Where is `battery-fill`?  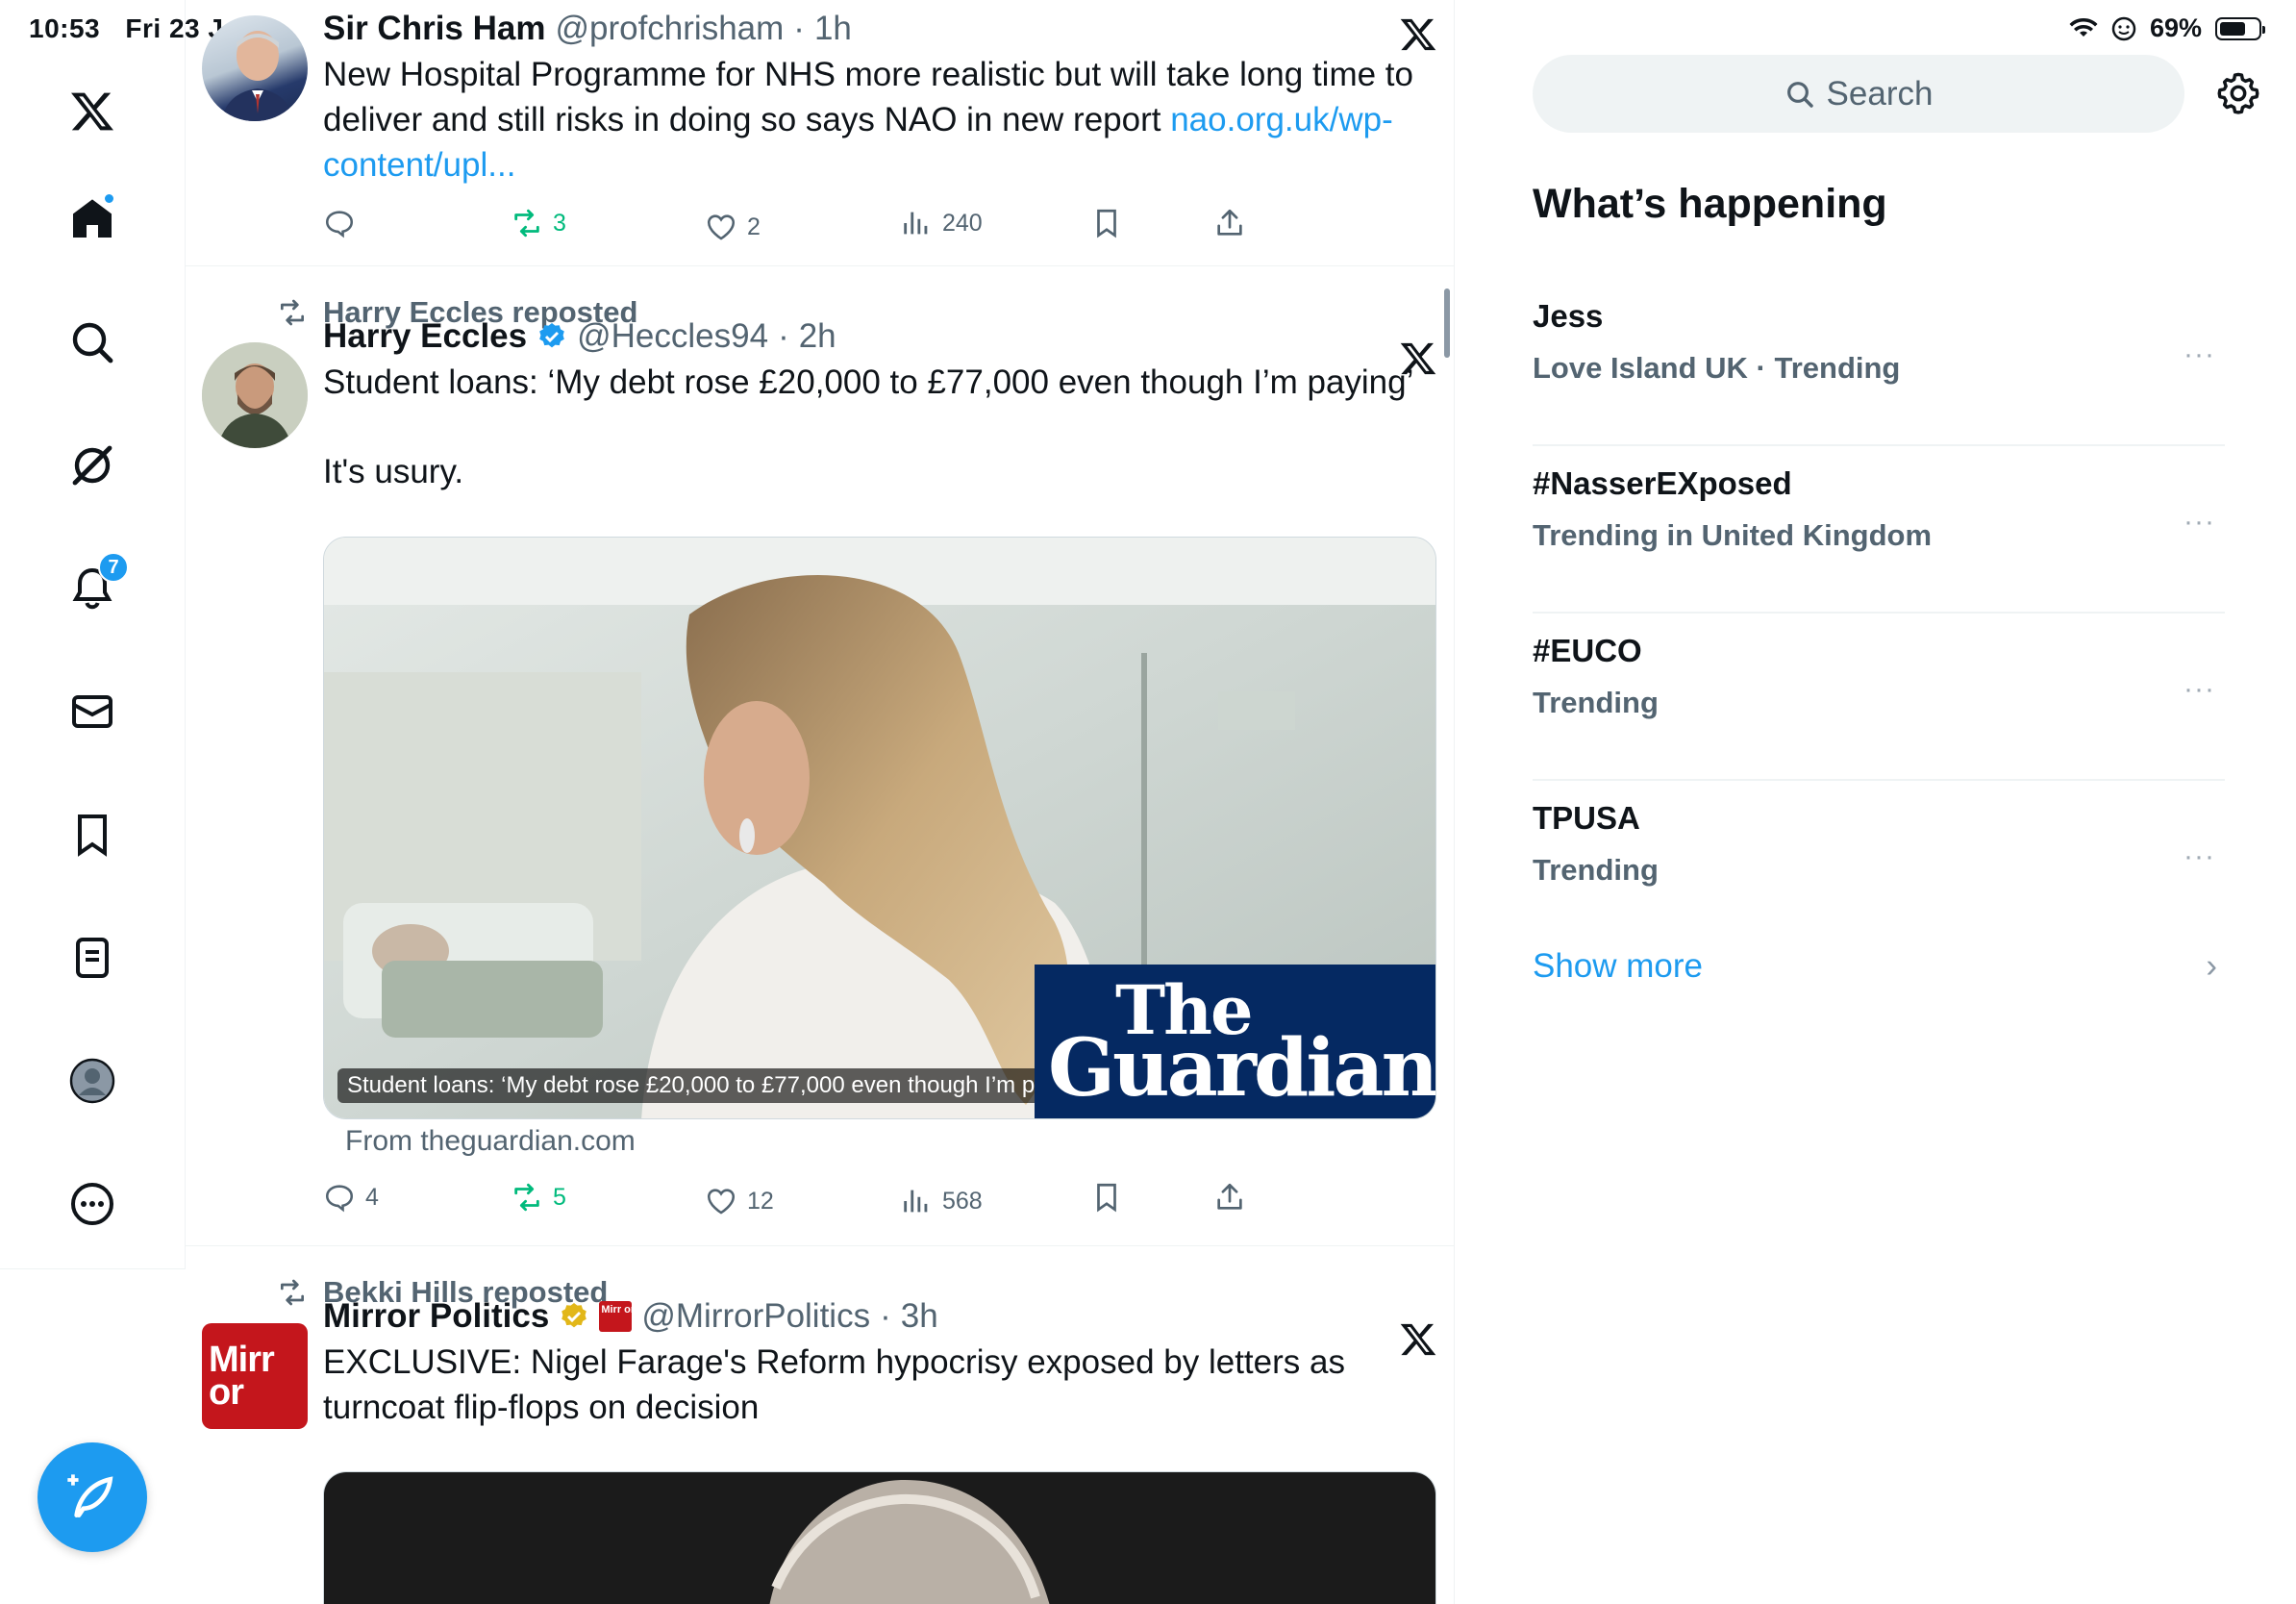 battery-fill is located at coordinates (2233, 28).